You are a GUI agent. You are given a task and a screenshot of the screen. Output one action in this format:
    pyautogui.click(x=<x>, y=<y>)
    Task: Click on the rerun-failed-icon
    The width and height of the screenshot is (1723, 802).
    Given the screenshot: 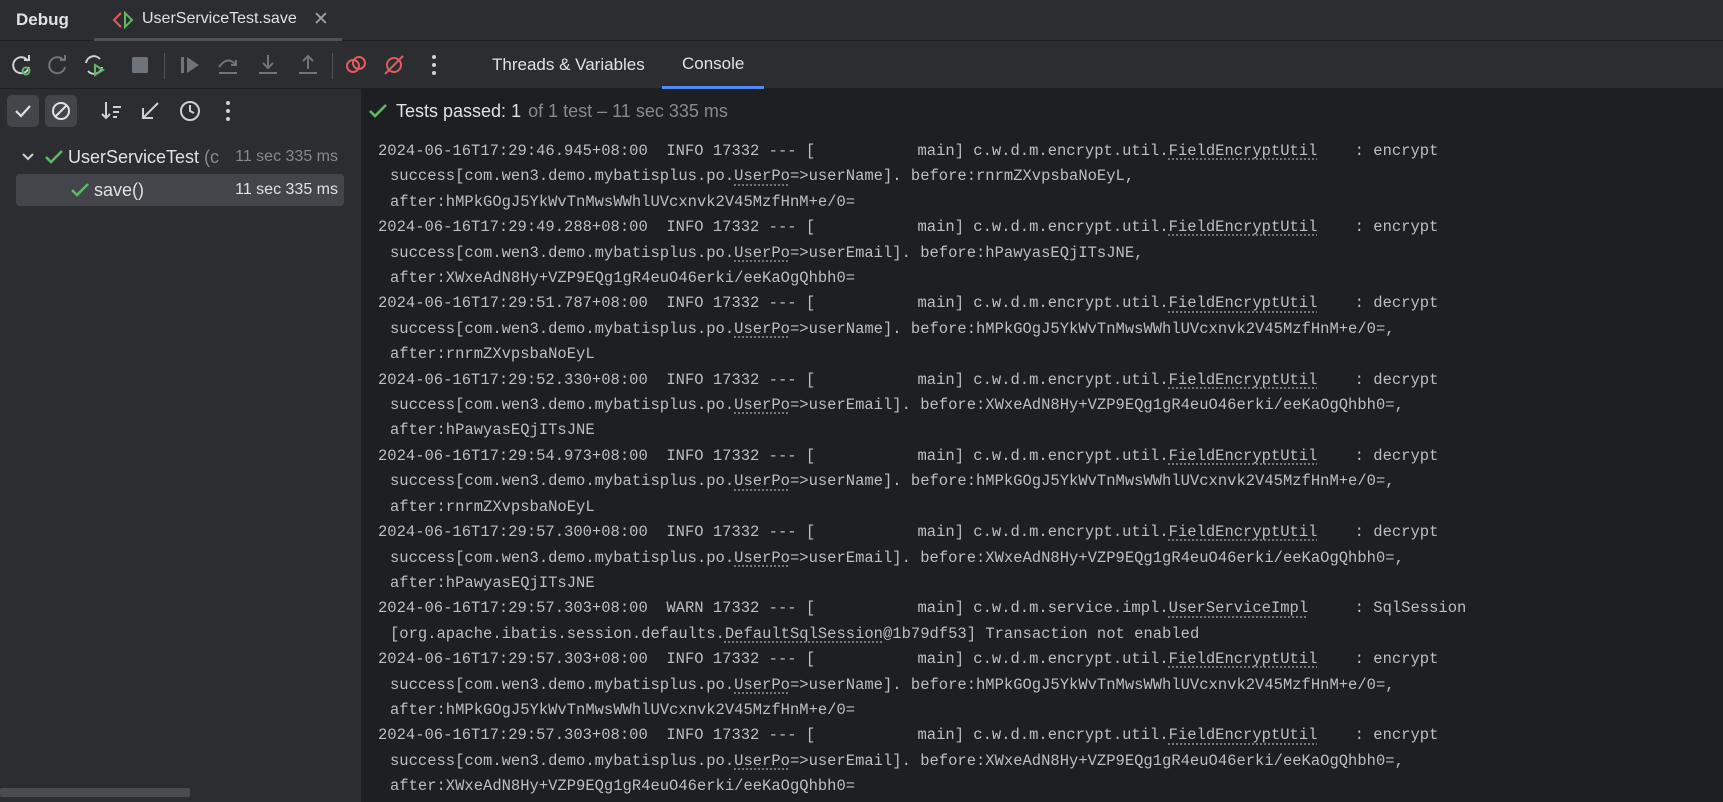 What is the action you would take?
    pyautogui.click(x=58, y=65)
    